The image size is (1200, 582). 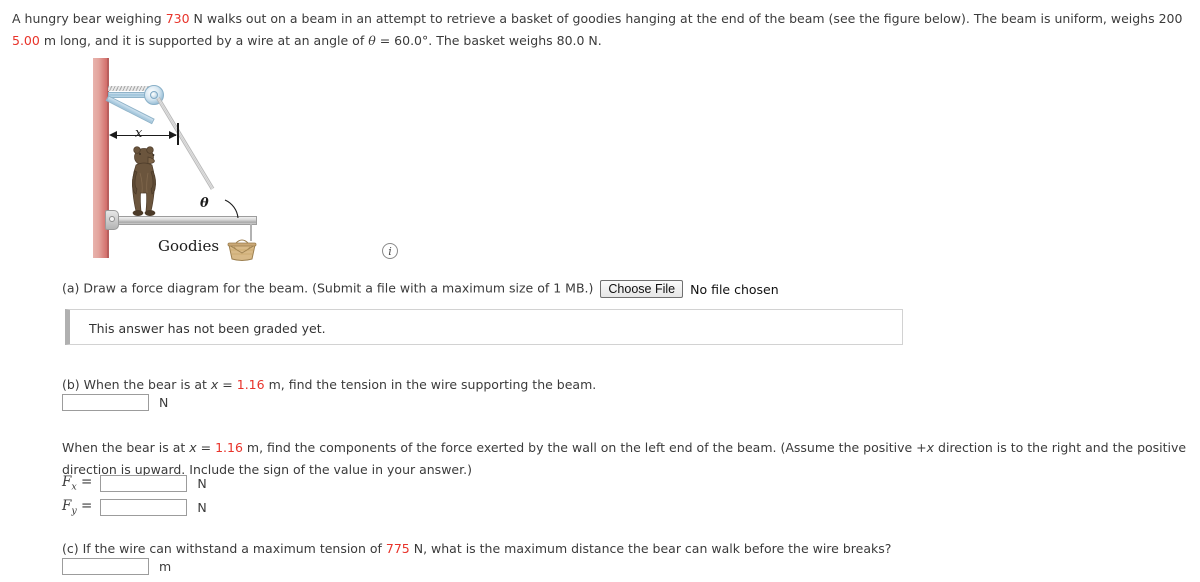 I want to click on graded-status-text: This answer has not been graded yet., so click(x=207, y=328).